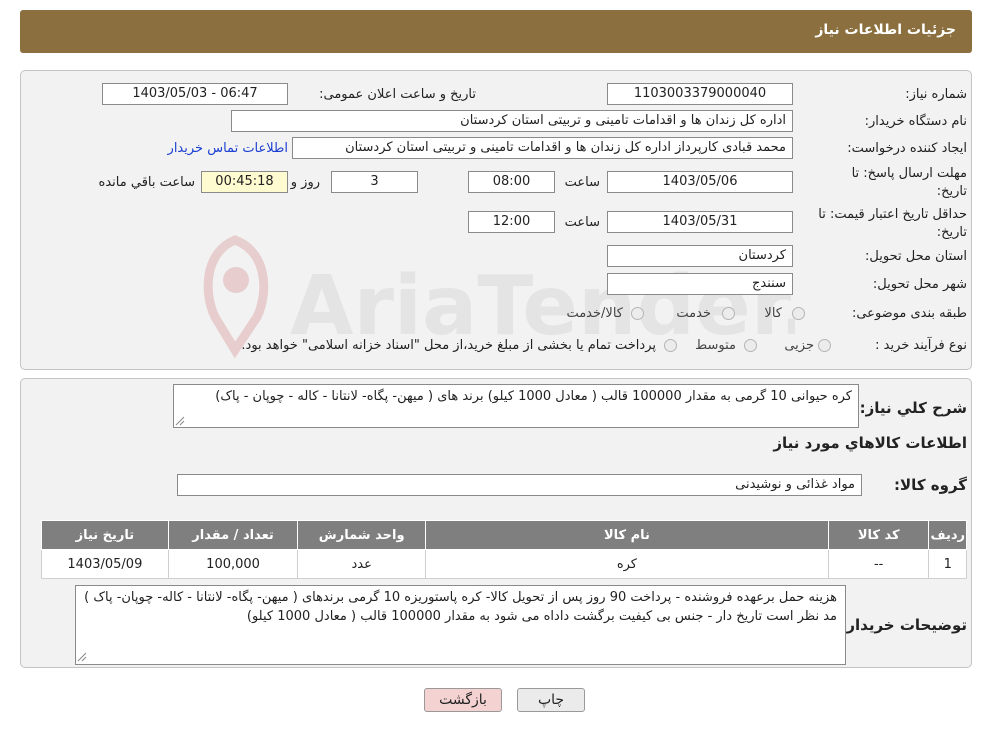  Describe the element at coordinates (921, 345) in the screenshot. I see `purchase-type-label: نوع فرآیند خرید :` at that location.